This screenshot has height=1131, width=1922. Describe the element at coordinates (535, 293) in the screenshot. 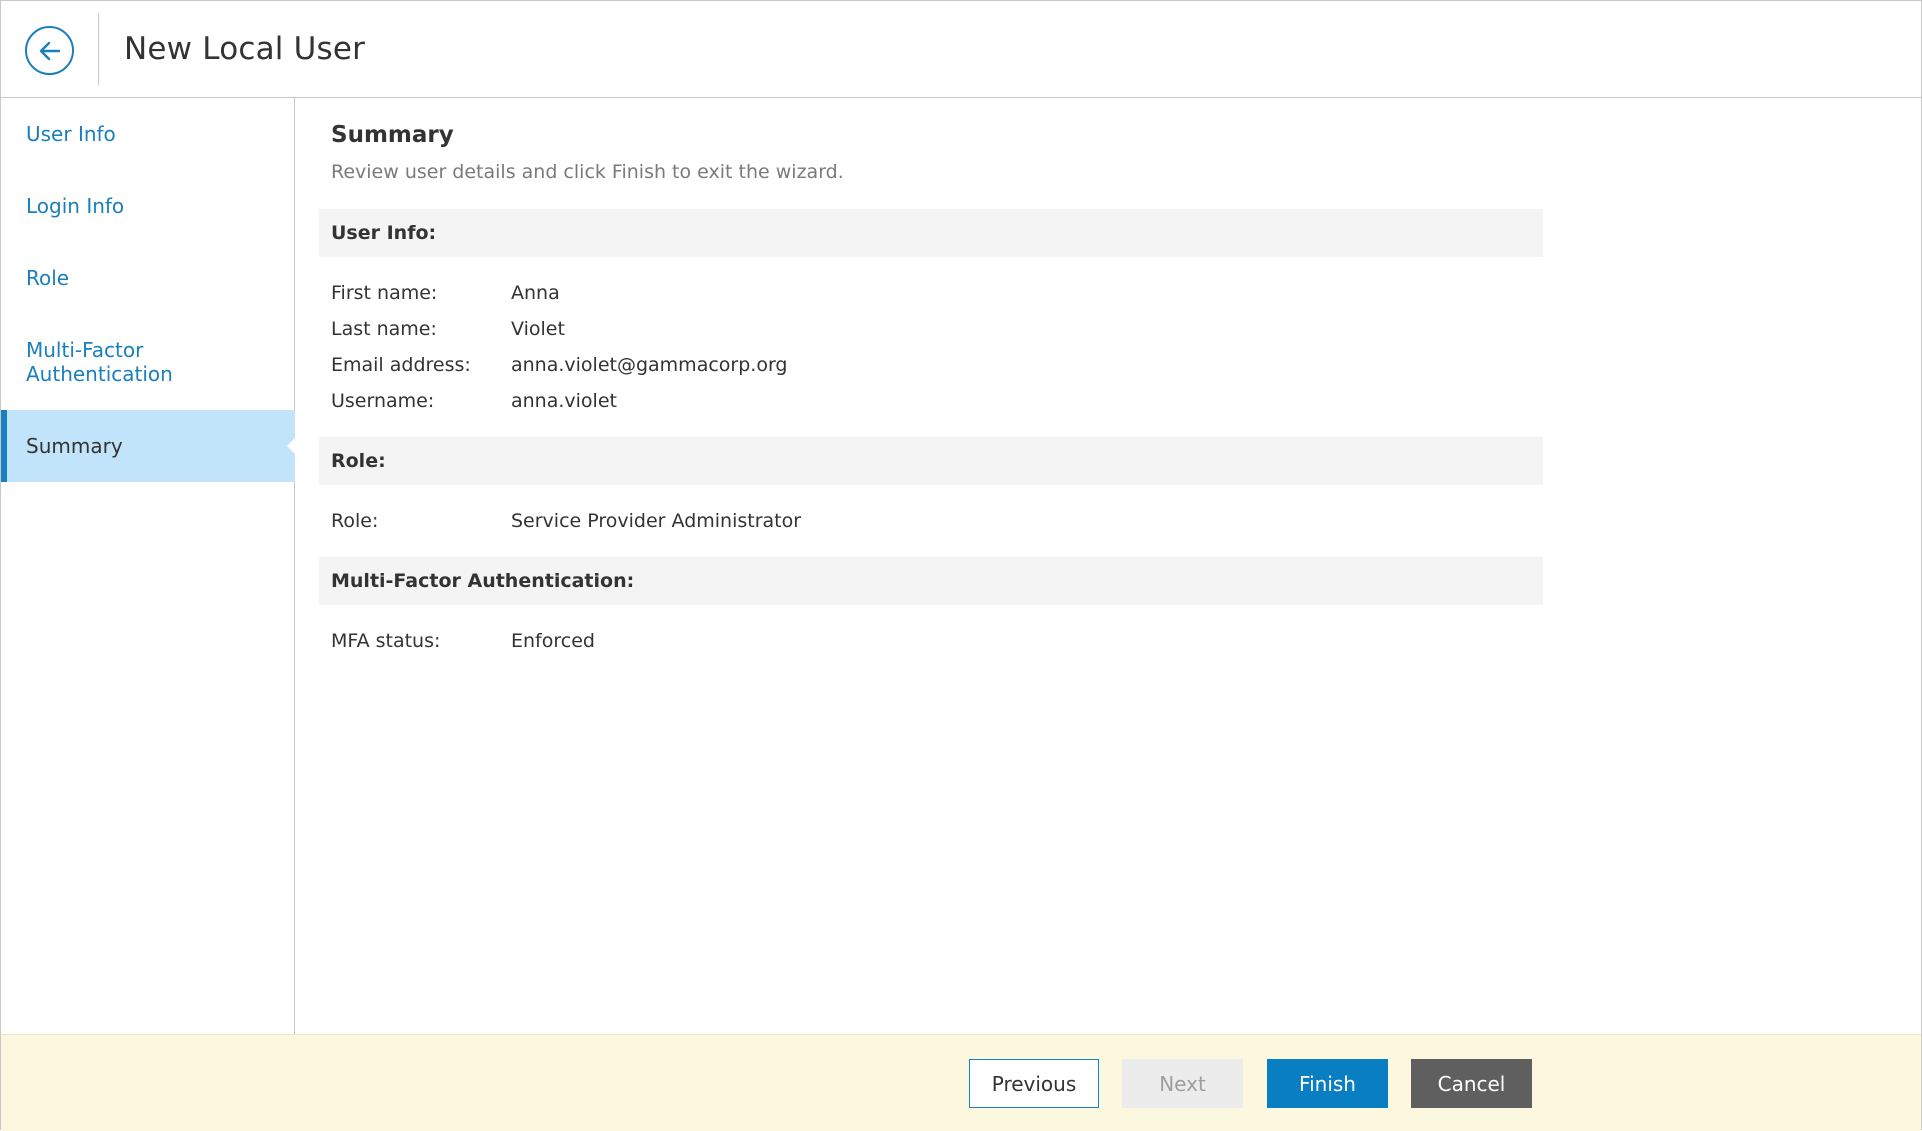

I see `row-value: Anna` at that location.